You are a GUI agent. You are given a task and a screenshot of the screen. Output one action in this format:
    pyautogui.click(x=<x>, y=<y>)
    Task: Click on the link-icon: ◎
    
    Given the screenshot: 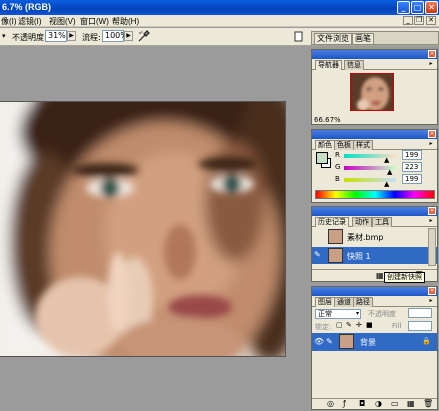 What is the action you would take?
    pyautogui.click(x=330, y=403)
    